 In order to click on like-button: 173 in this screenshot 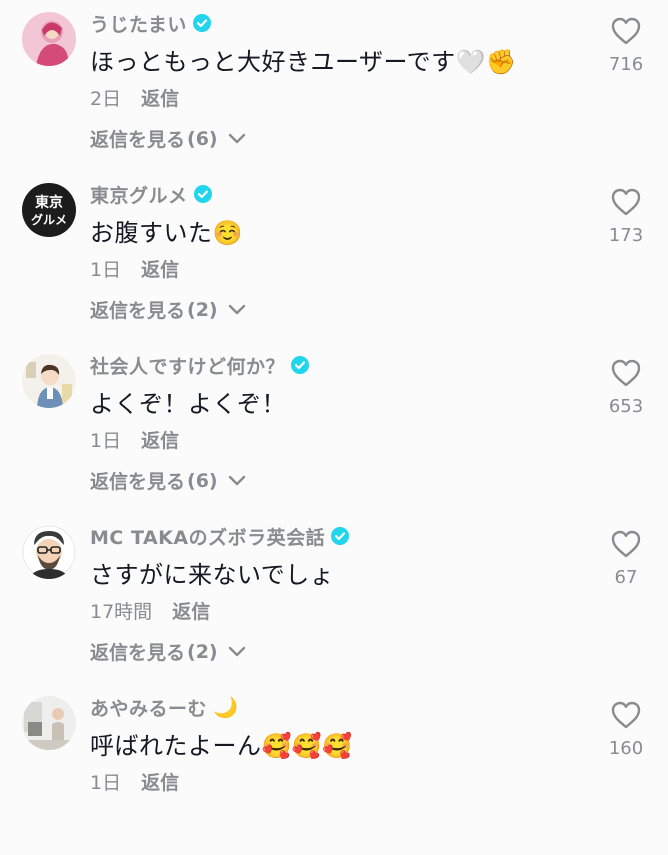, I will do `click(626, 216)`.